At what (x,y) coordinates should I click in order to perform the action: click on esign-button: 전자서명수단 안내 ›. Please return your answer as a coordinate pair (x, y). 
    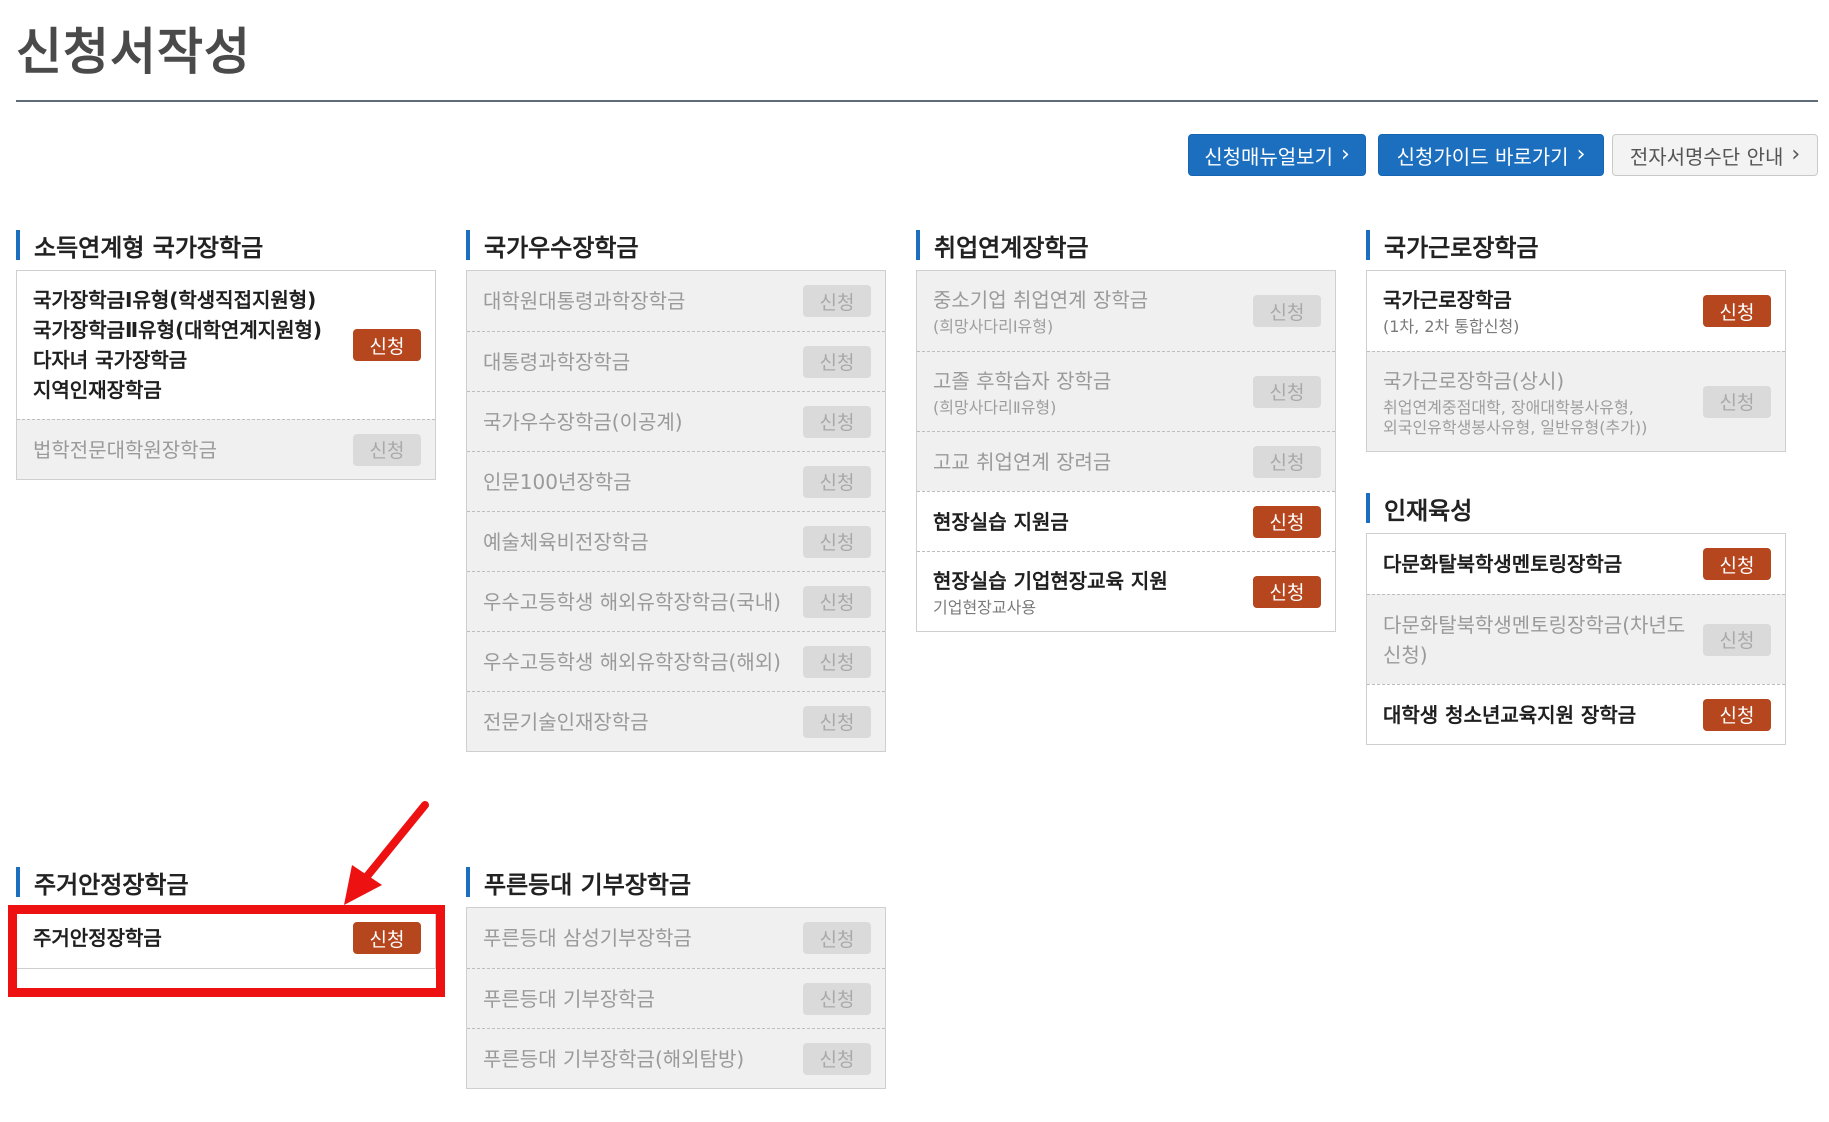
    Looking at the image, I should click on (1715, 155).